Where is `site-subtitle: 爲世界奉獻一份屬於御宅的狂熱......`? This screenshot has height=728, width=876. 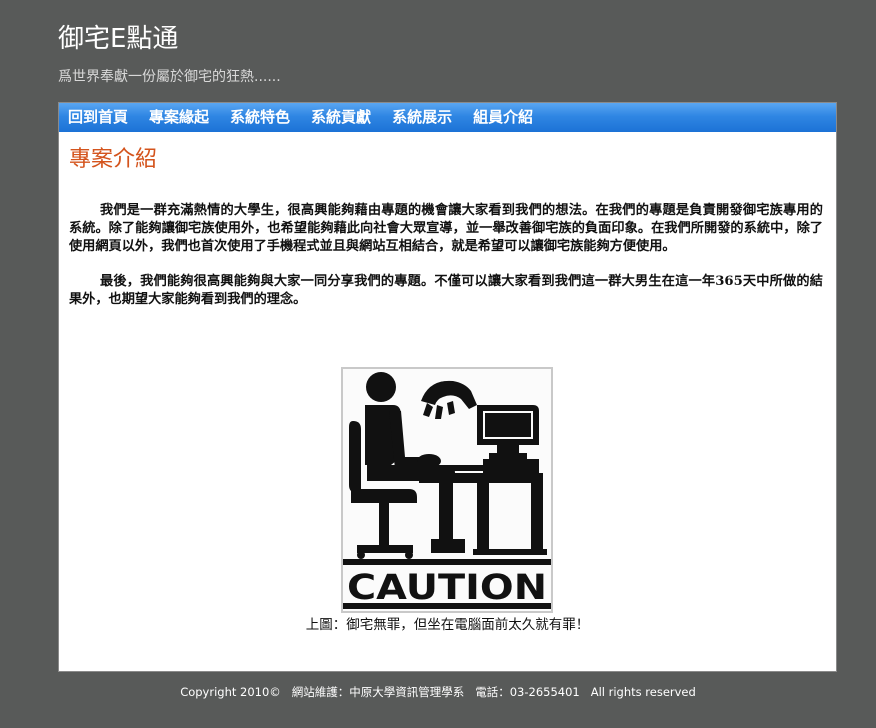 site-subtitle: 爲世界奉獻一份屬於御宅的狂熱...... is located at coordinates (169, 77).